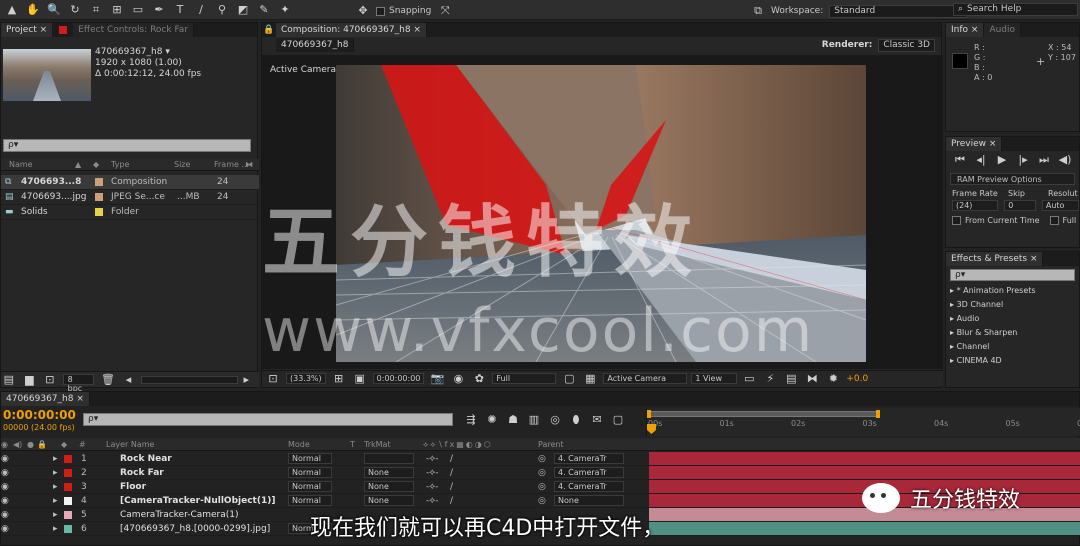 This screenshot has height=546, width=1080. Describe the element at coordinates (54, 10) in the screenshot. I see `zoom-tool-icon: 🔍` at that location.